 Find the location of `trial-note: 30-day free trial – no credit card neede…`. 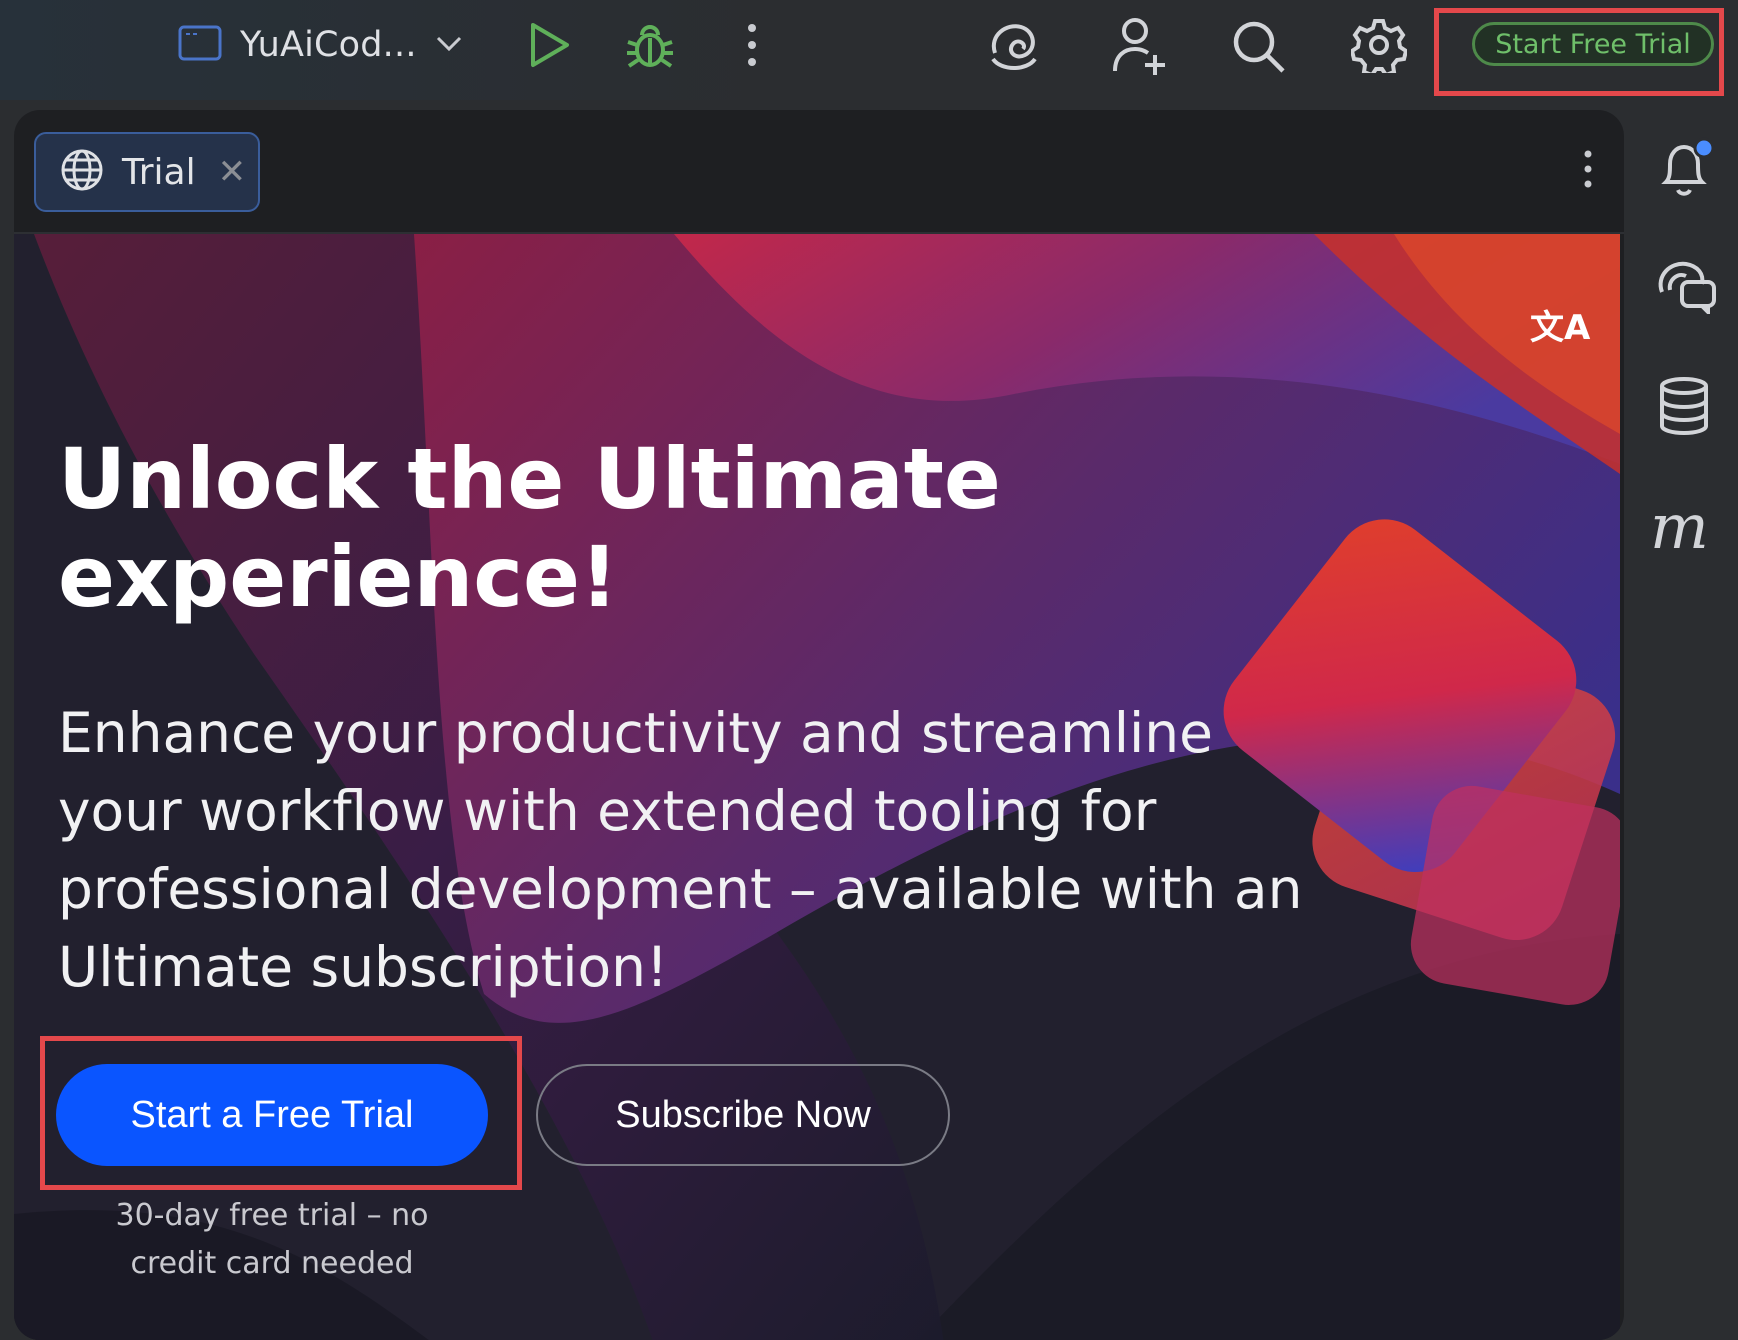

trial-note: 30-day free trial – no credit card neede… is located at coordinates (272, 1240).